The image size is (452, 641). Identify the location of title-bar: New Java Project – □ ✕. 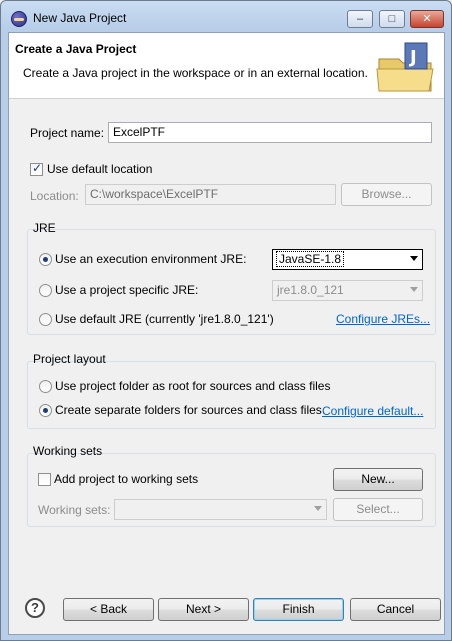
(226, 17).